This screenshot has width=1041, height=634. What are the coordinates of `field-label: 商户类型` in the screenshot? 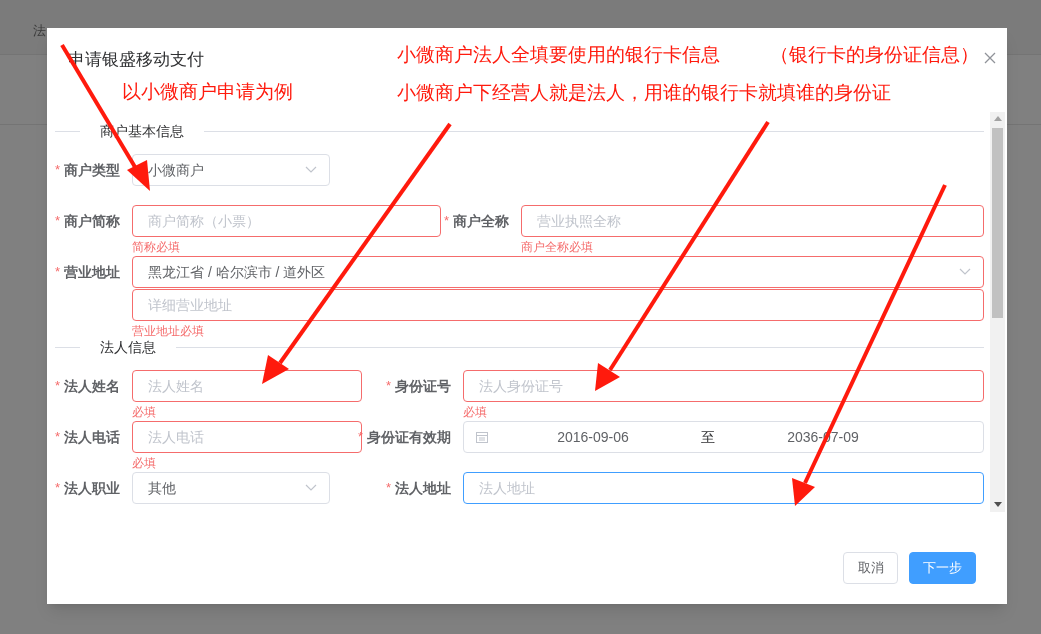 It's located at (92, 170).